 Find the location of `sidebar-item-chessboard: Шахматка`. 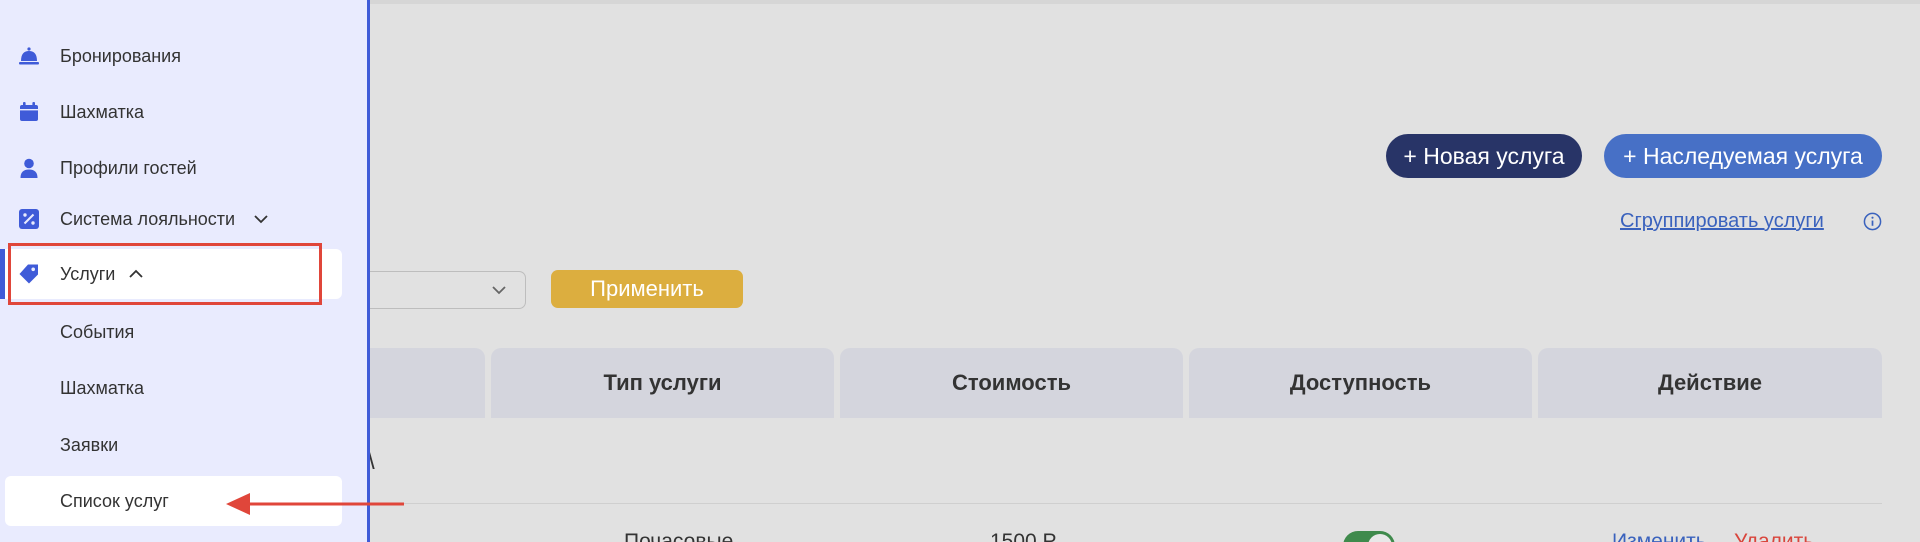

sidebar-item-chessboard: Шахматка is located at coordinates (171, 112).